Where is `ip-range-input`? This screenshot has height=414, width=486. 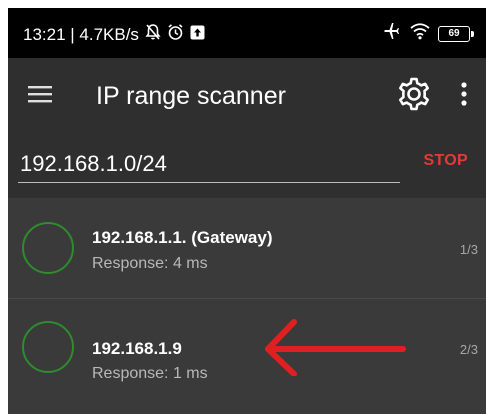
ip-range-input is located at coordinates (209, 164).